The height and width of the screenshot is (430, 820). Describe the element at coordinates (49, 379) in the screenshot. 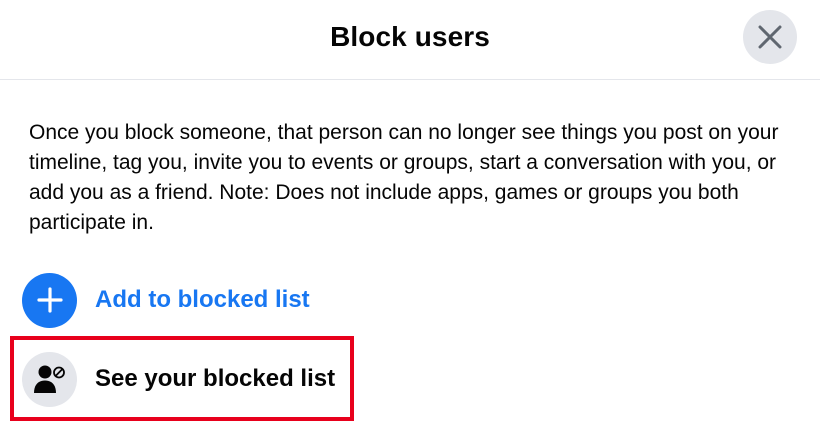

I see `blocked-user-icon` at that location.